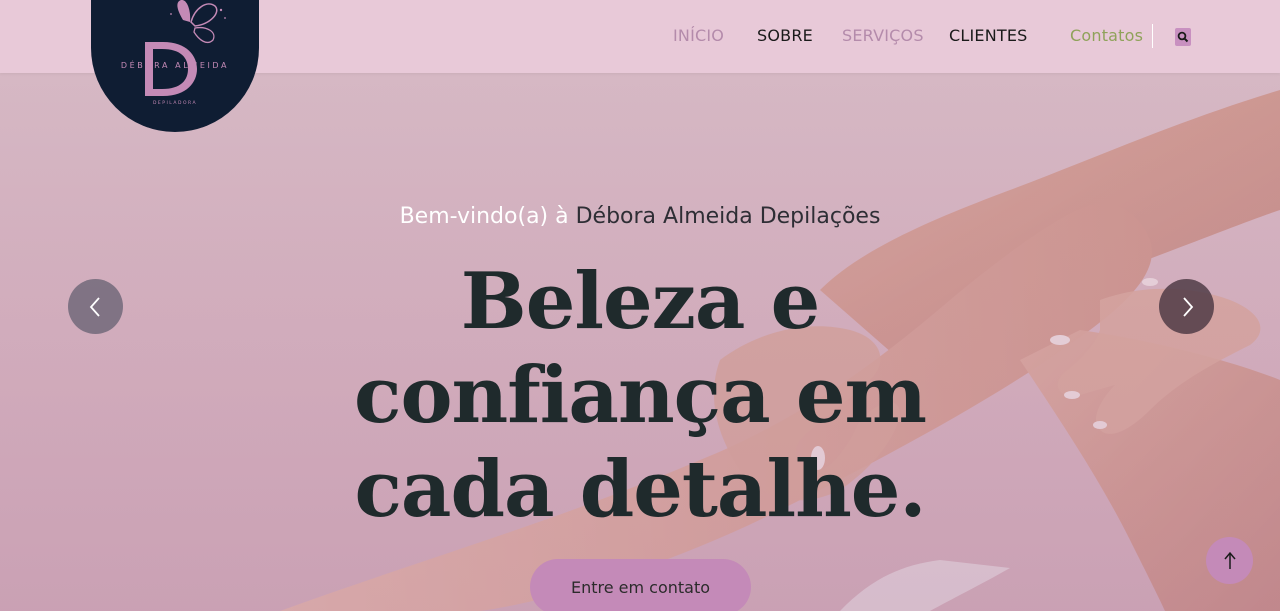  Describe the element at coordinates (1152, 36) in the screenshot. I see `nav-divider` at that location.